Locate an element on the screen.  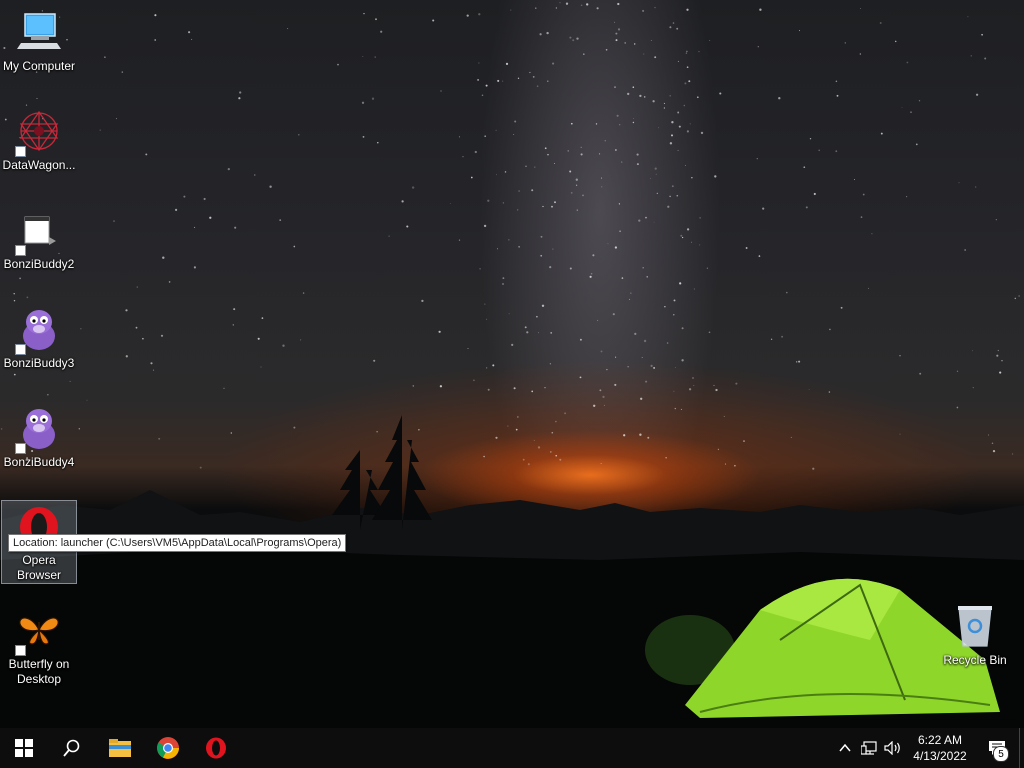
opera-icon is located at coordinates (216, 748).